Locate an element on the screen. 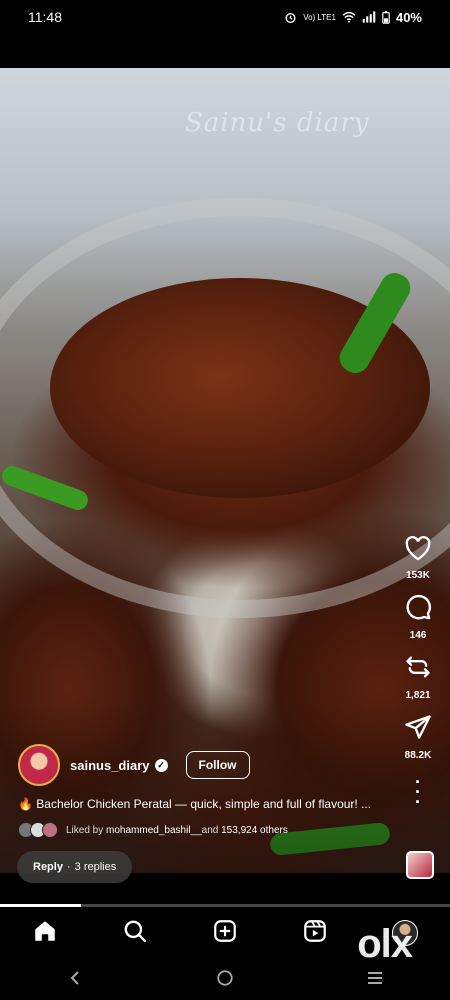 The height and width of the screenshot is (1000, 450). system-nav-bar is located at coordinates (225, 980).